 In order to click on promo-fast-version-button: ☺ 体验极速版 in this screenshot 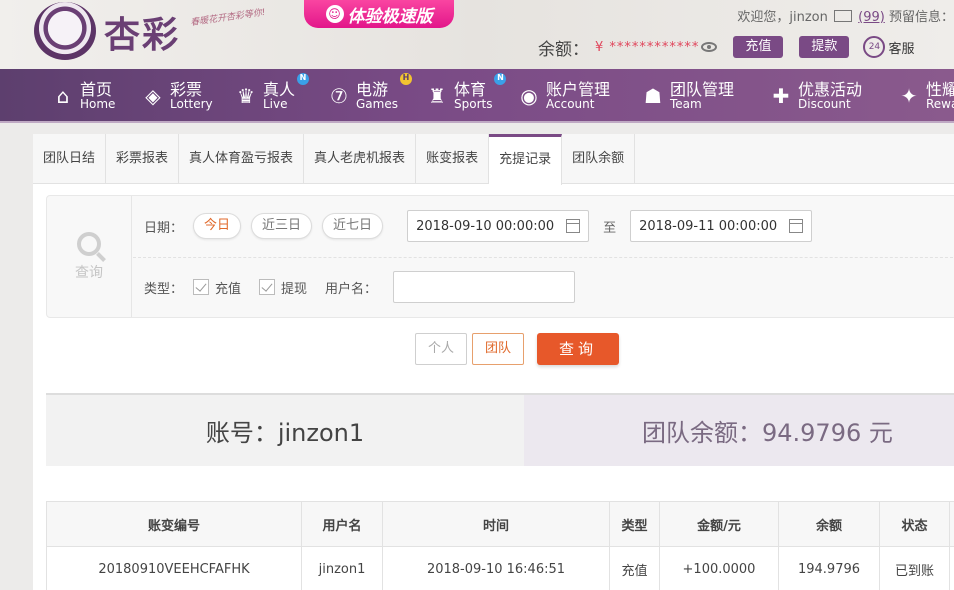, I will do `click(379, 14)`.